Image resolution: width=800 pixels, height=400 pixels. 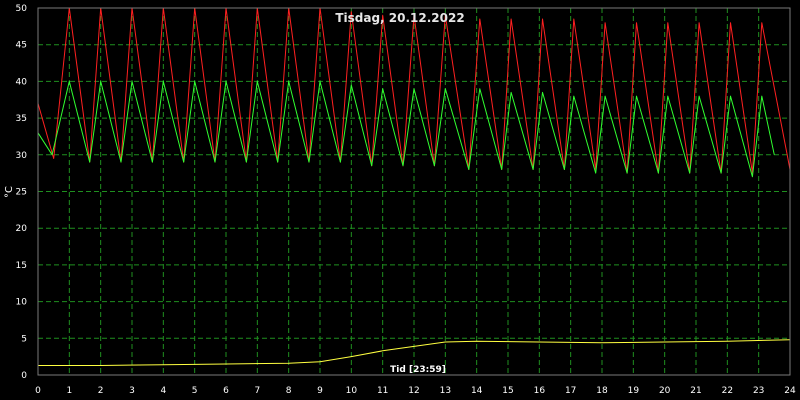 What do you see at coordinates (101, 391) in the screenshot?
I see `x-tick-label: 2` at bounding box center [101, 391].